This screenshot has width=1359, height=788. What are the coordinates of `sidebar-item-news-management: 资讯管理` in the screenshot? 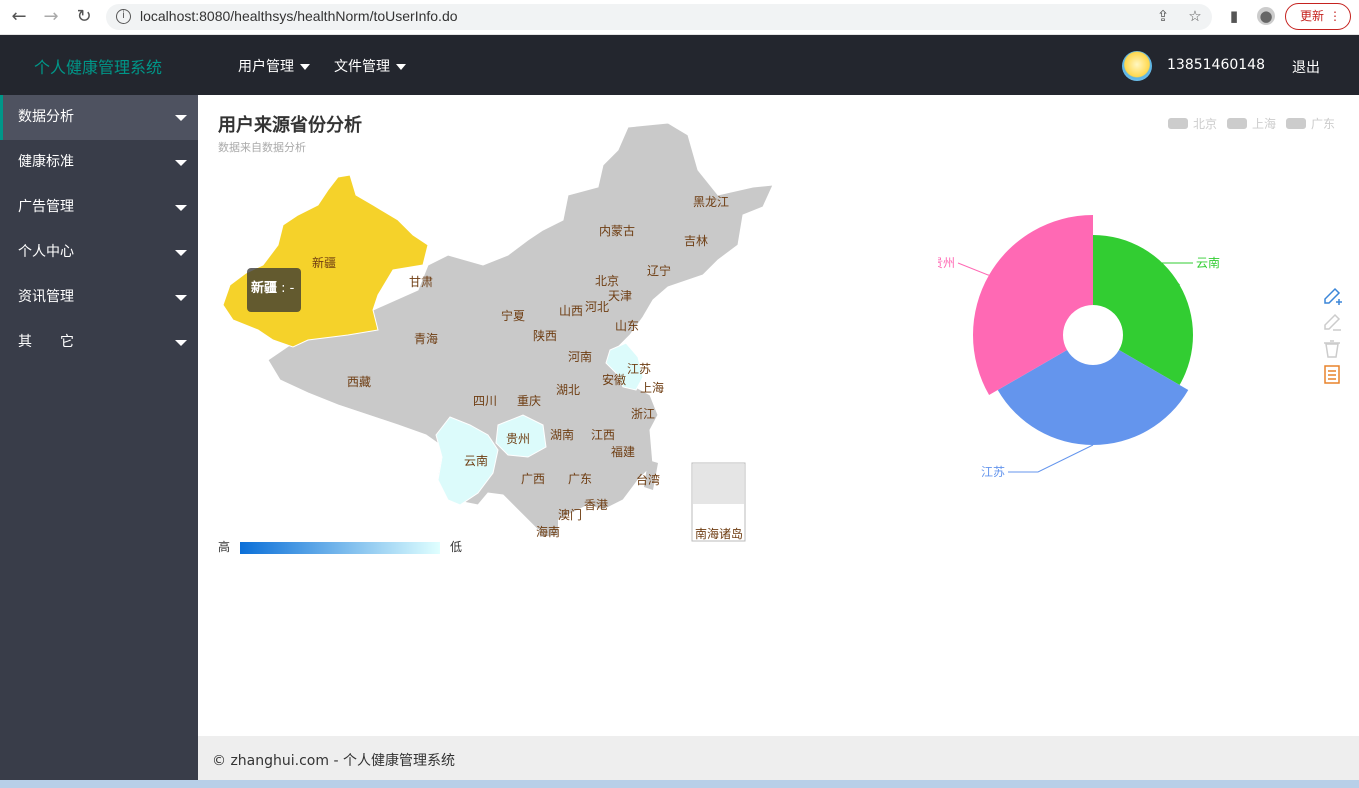 It's located at (99, 297).